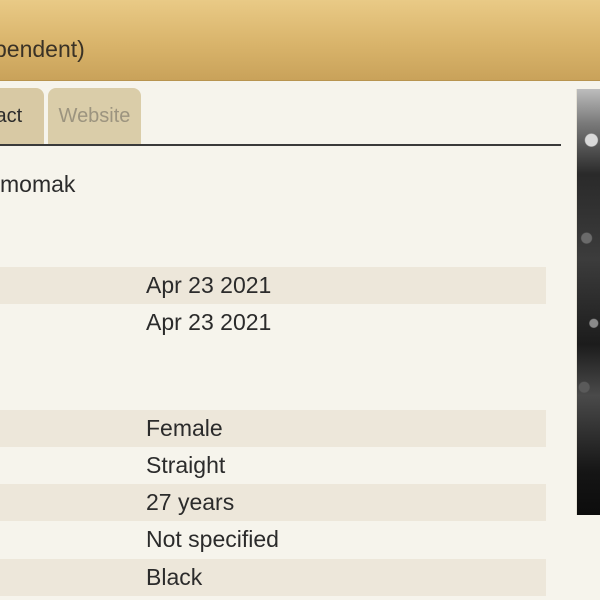 The image size is (600, 600). What do you see at coordinates (94, 116) in the screenshot?
I see `tab-website: Website` at bounding box center [94, 116].